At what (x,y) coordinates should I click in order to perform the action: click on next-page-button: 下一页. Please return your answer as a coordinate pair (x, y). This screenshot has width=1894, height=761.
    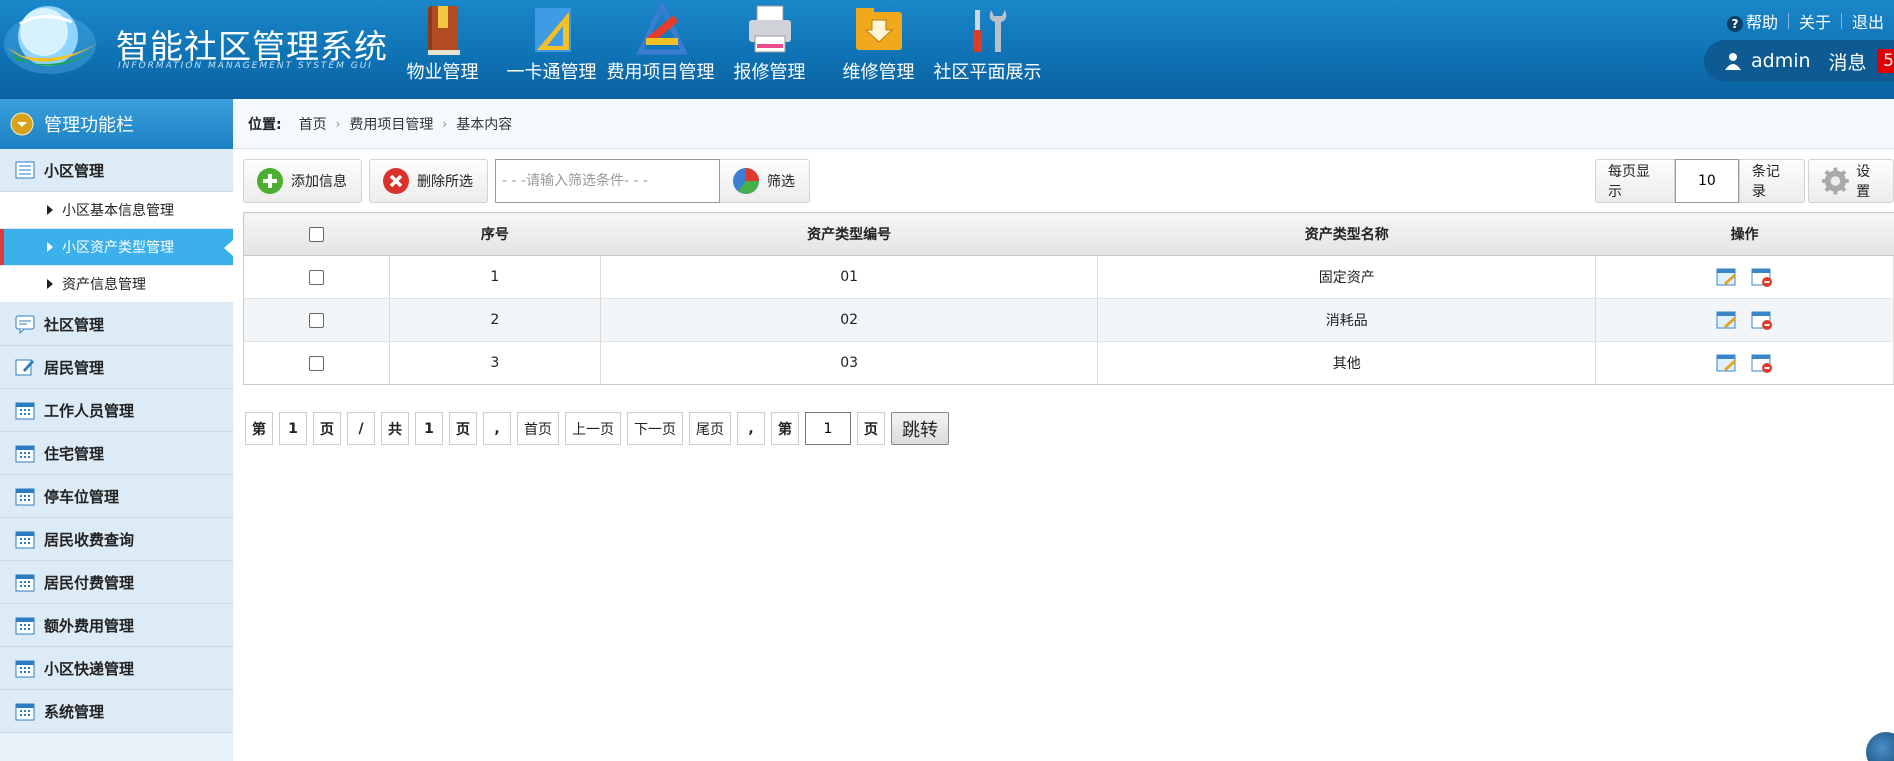
    Looking at the image, I should click on (655, 428).